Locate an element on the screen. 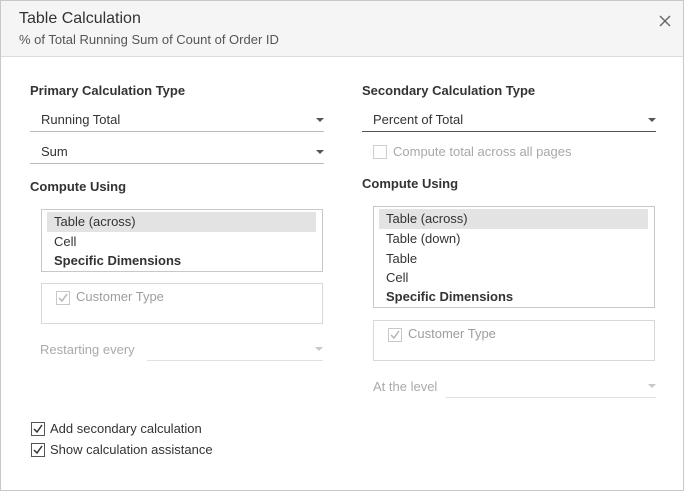 This screenshot has height=491, width=684. restarting-every-dropdown is located at coordinates (235, 349).